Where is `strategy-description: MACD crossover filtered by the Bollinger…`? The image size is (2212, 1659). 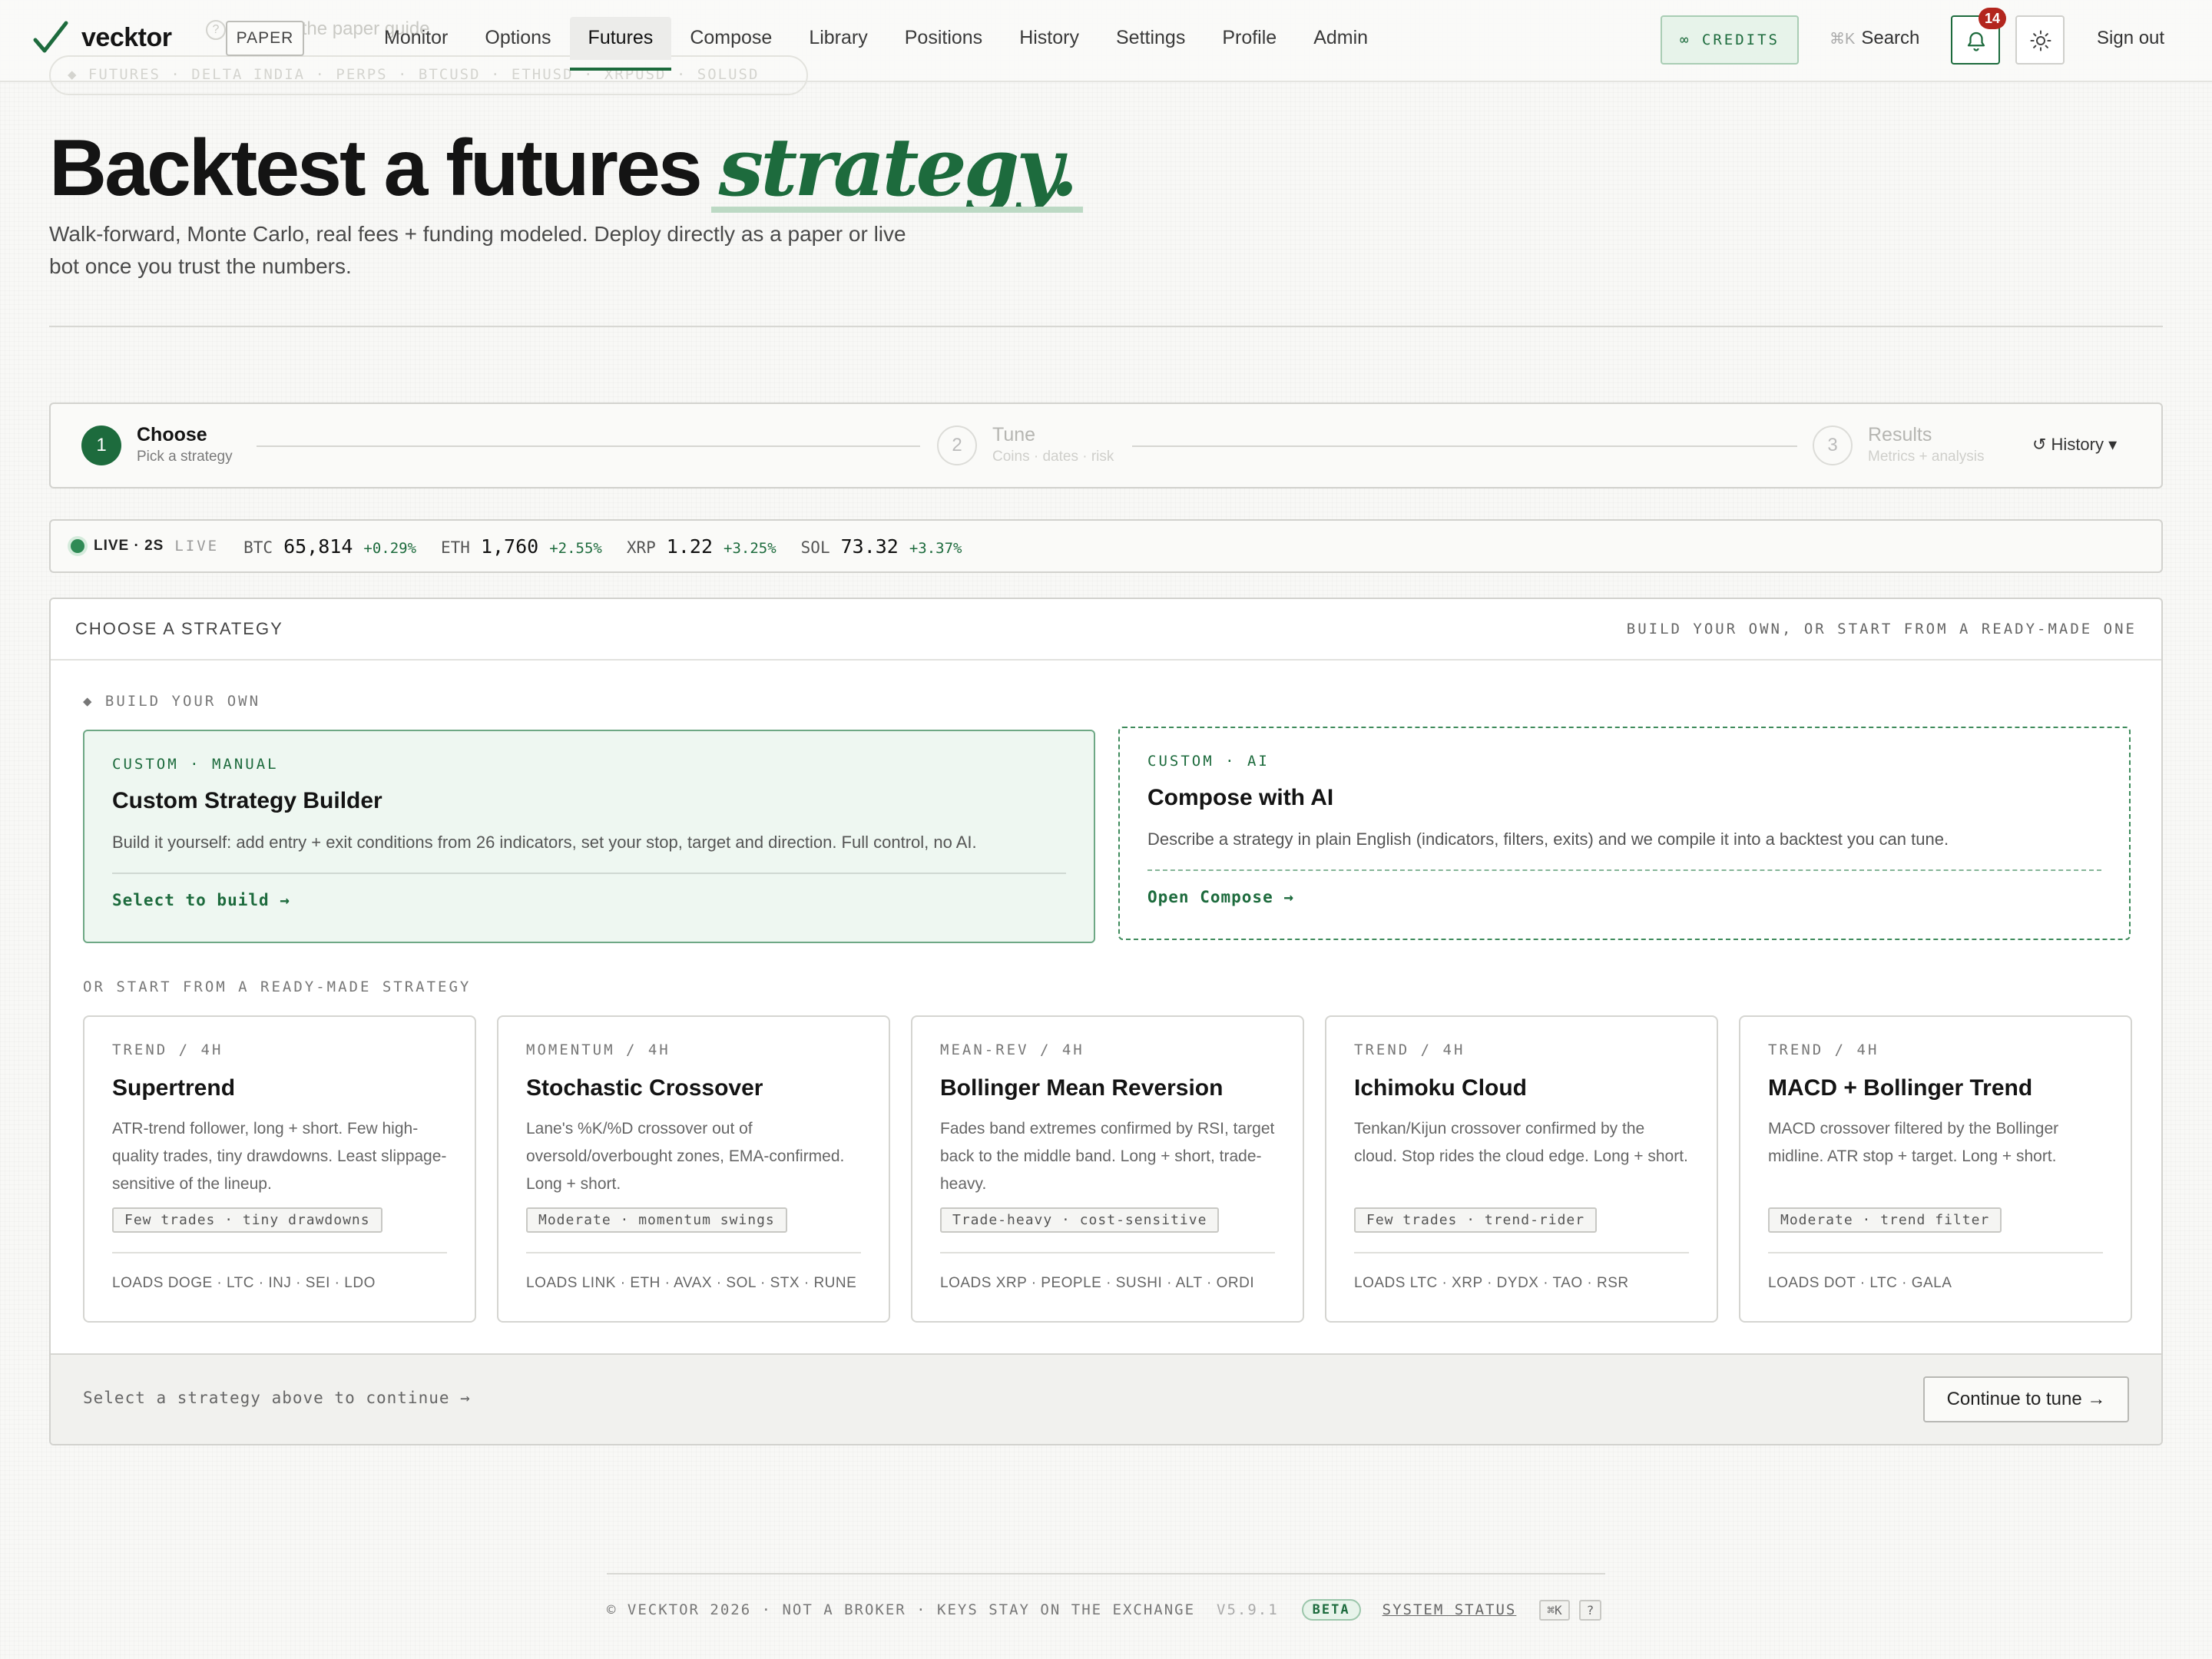 strategy-description: MACD crossover filtered by the Bollinger… is located at coordinates (1914, 1142).